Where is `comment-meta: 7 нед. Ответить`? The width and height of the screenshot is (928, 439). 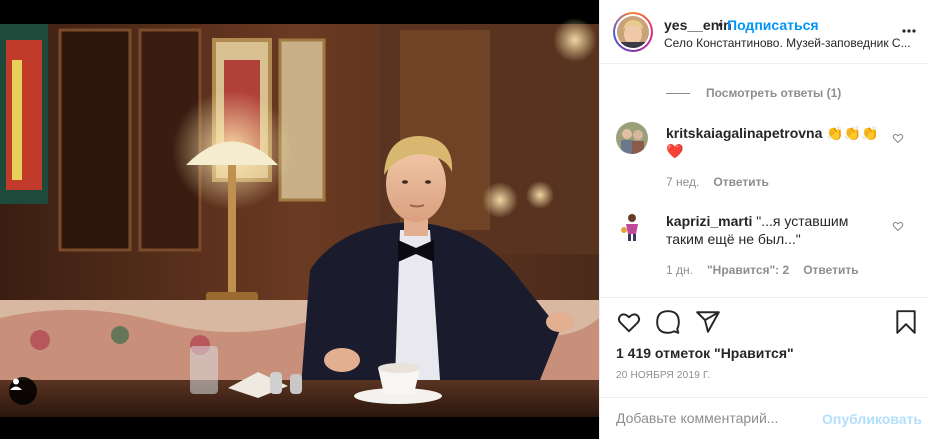 comment-meta: 7 нед. Ответить is located at coordinates (717, 182).